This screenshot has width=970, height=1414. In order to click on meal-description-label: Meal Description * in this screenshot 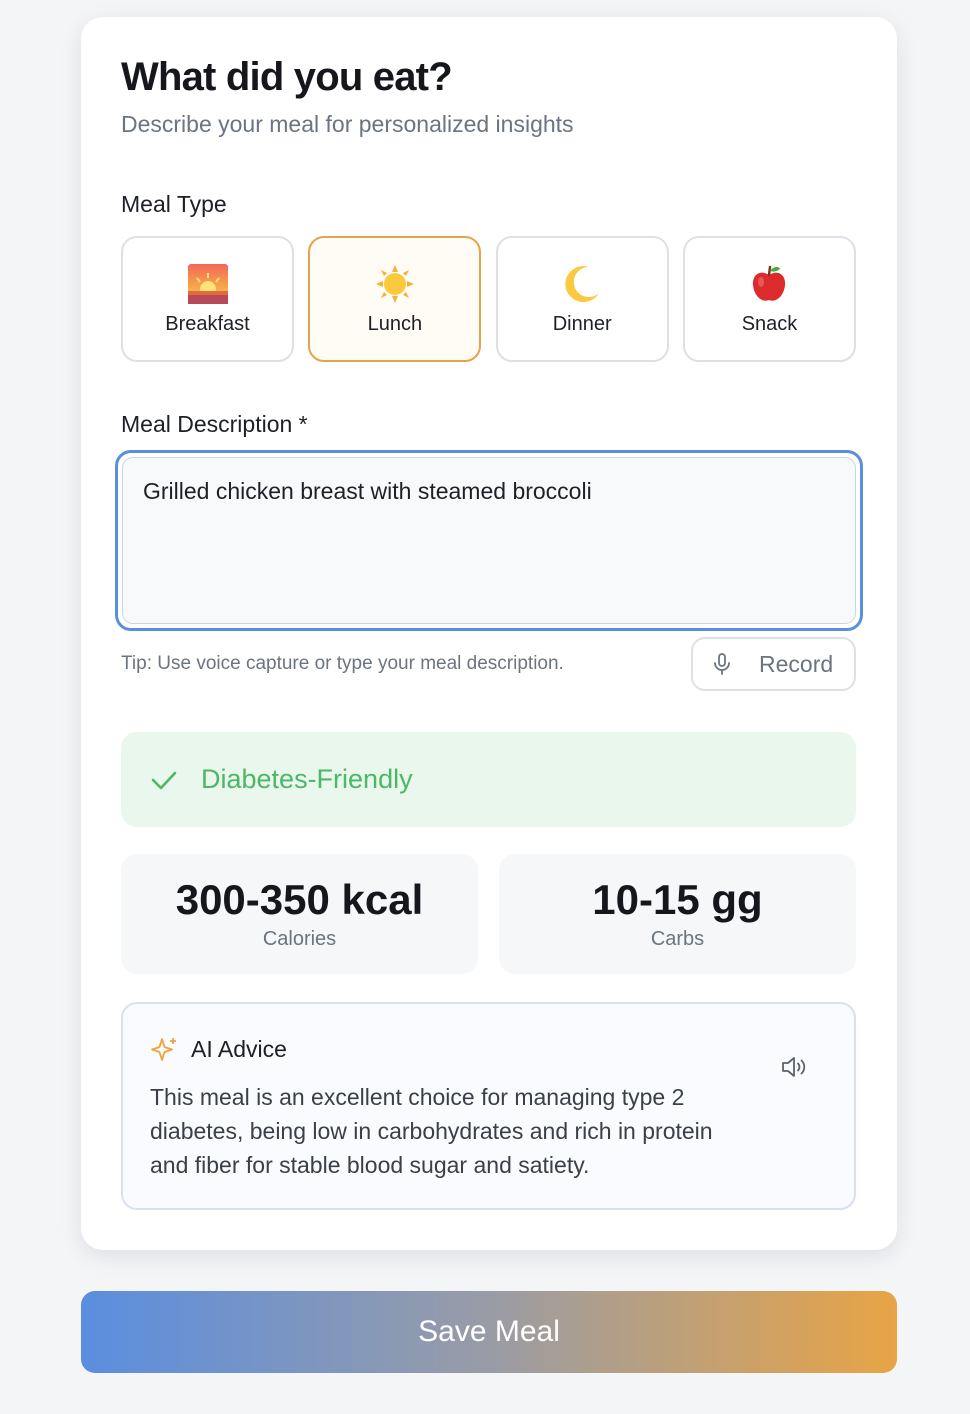, I will do `click(214, 424)`.